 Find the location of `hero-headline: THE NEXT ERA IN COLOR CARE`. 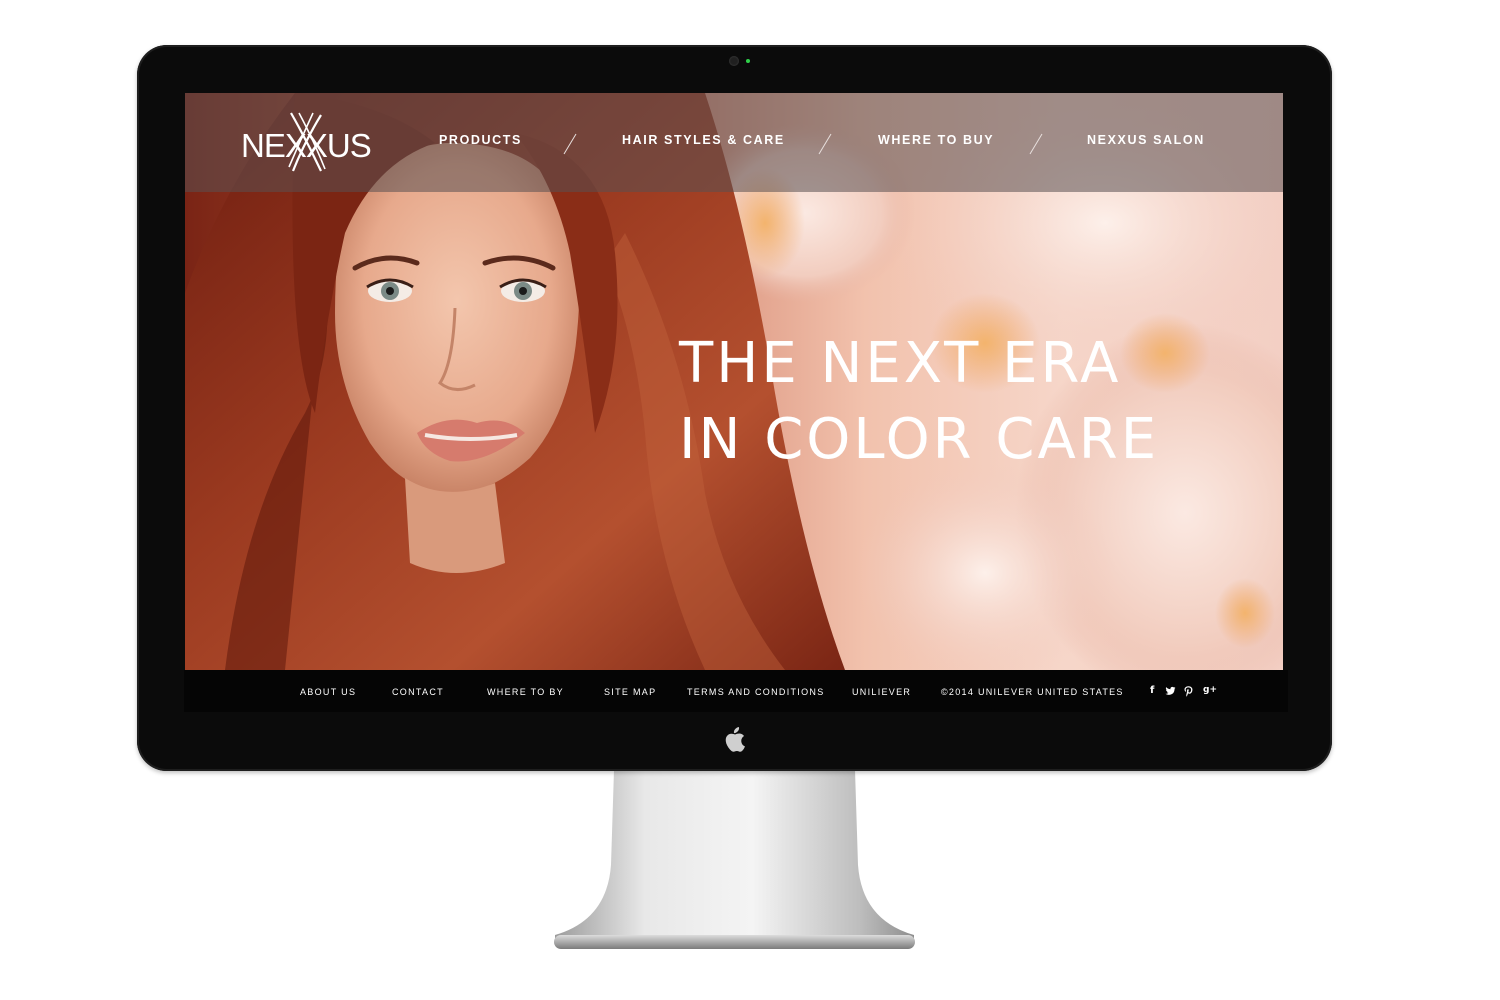

hero-headline: THE NEXT ERA IN COLOR CARE is located at coordinates (919, 402).